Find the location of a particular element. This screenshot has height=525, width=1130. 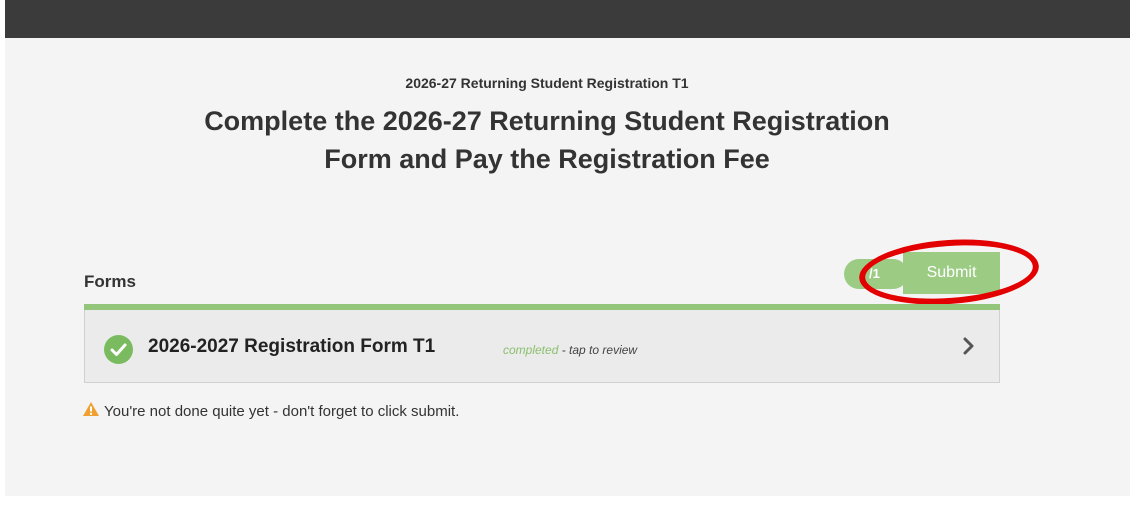

forms-progress-count: /1 is located at coordinates (874, 273).